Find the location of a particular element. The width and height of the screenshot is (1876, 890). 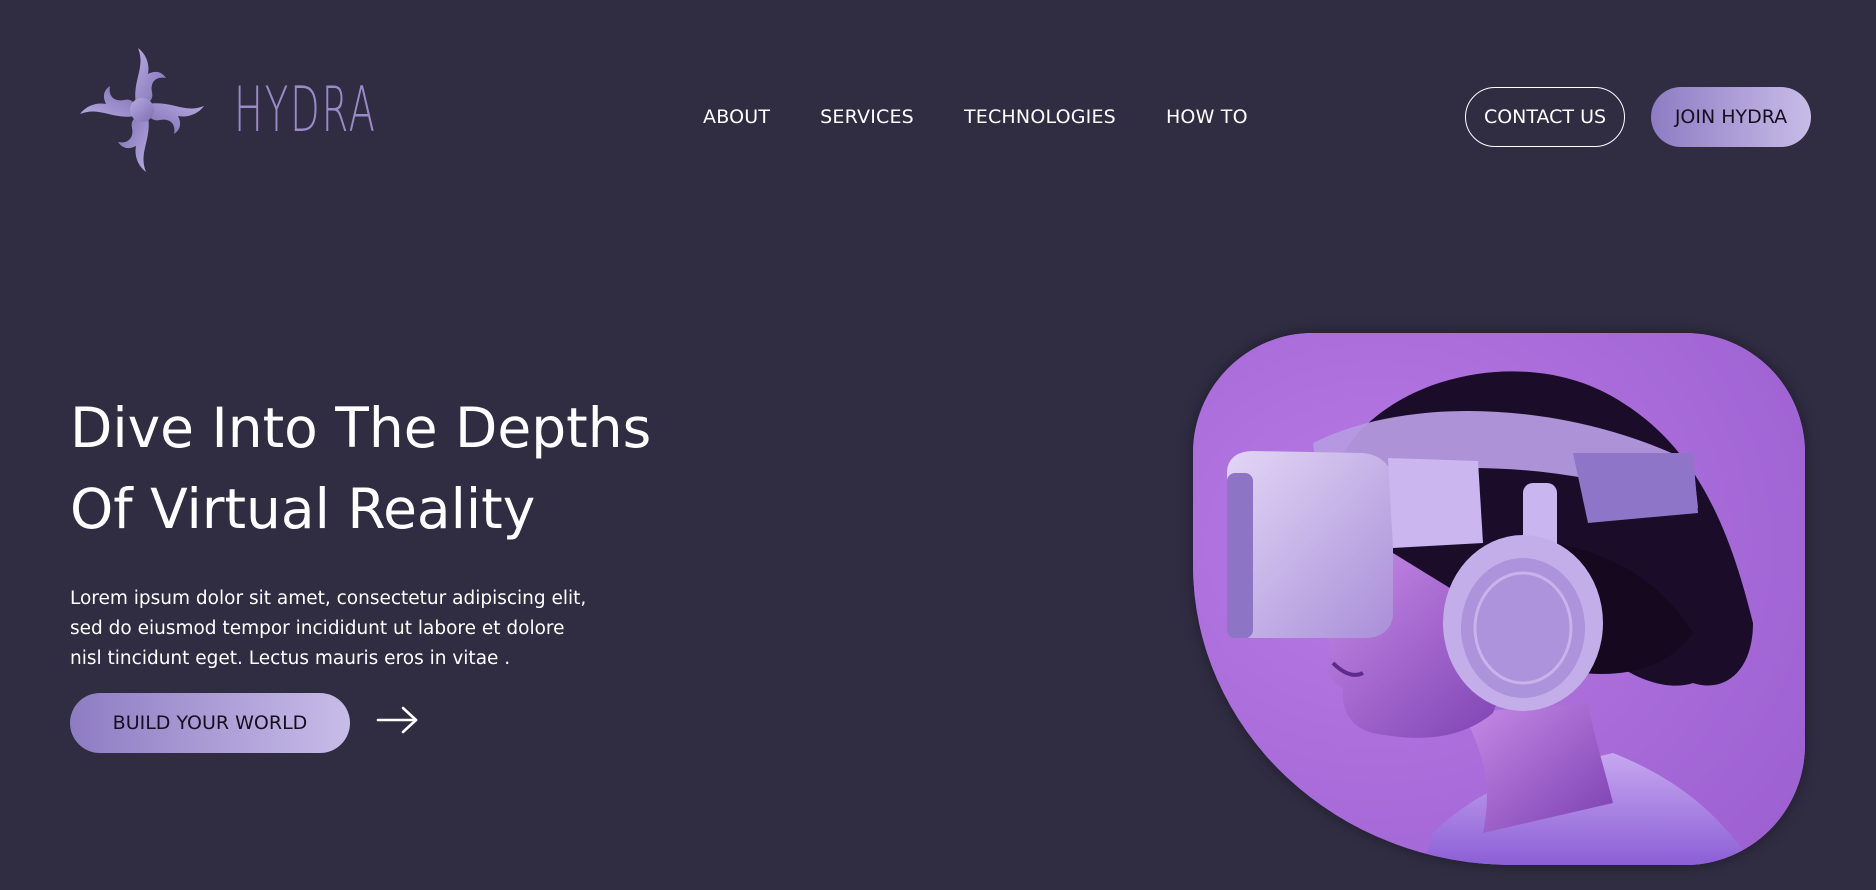

nav-item-services: SERVICES is located at coordinates (867, 117).